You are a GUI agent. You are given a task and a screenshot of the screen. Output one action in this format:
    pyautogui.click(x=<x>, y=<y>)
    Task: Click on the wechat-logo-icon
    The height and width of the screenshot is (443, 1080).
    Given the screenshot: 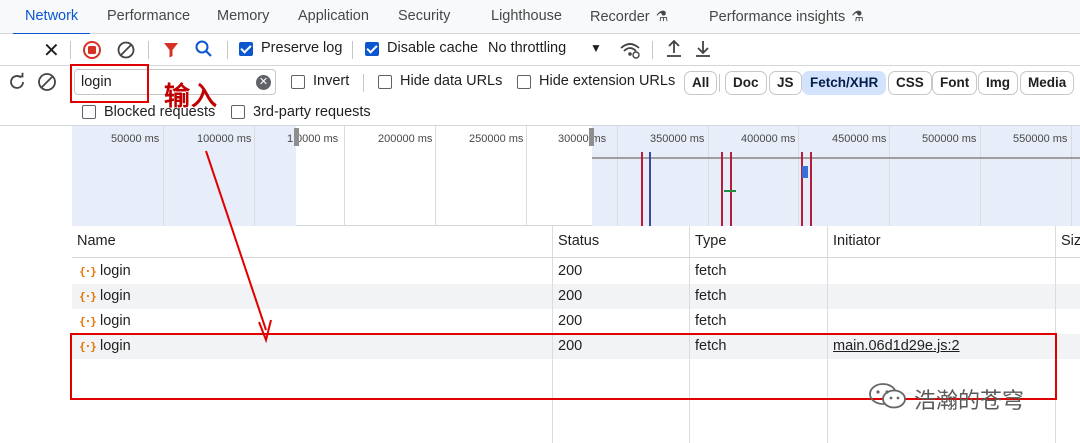 What is the action you would take?
    pyautogui.click(x=888, y=396)
    